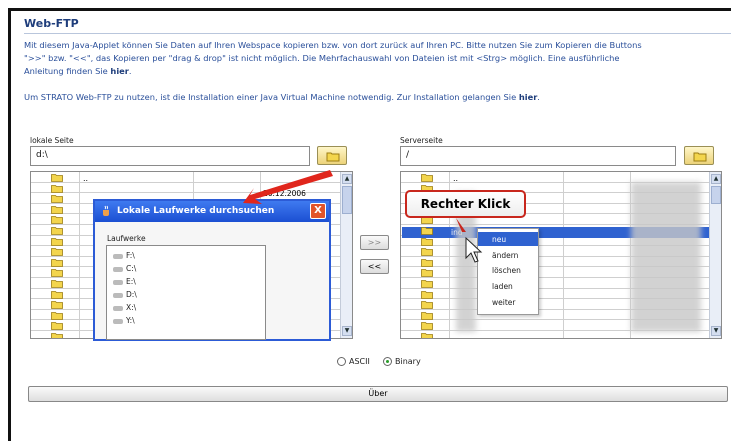 This screenshot has height=441, width=731. I want to click on local-parent-entry: .., so click(85, 178).